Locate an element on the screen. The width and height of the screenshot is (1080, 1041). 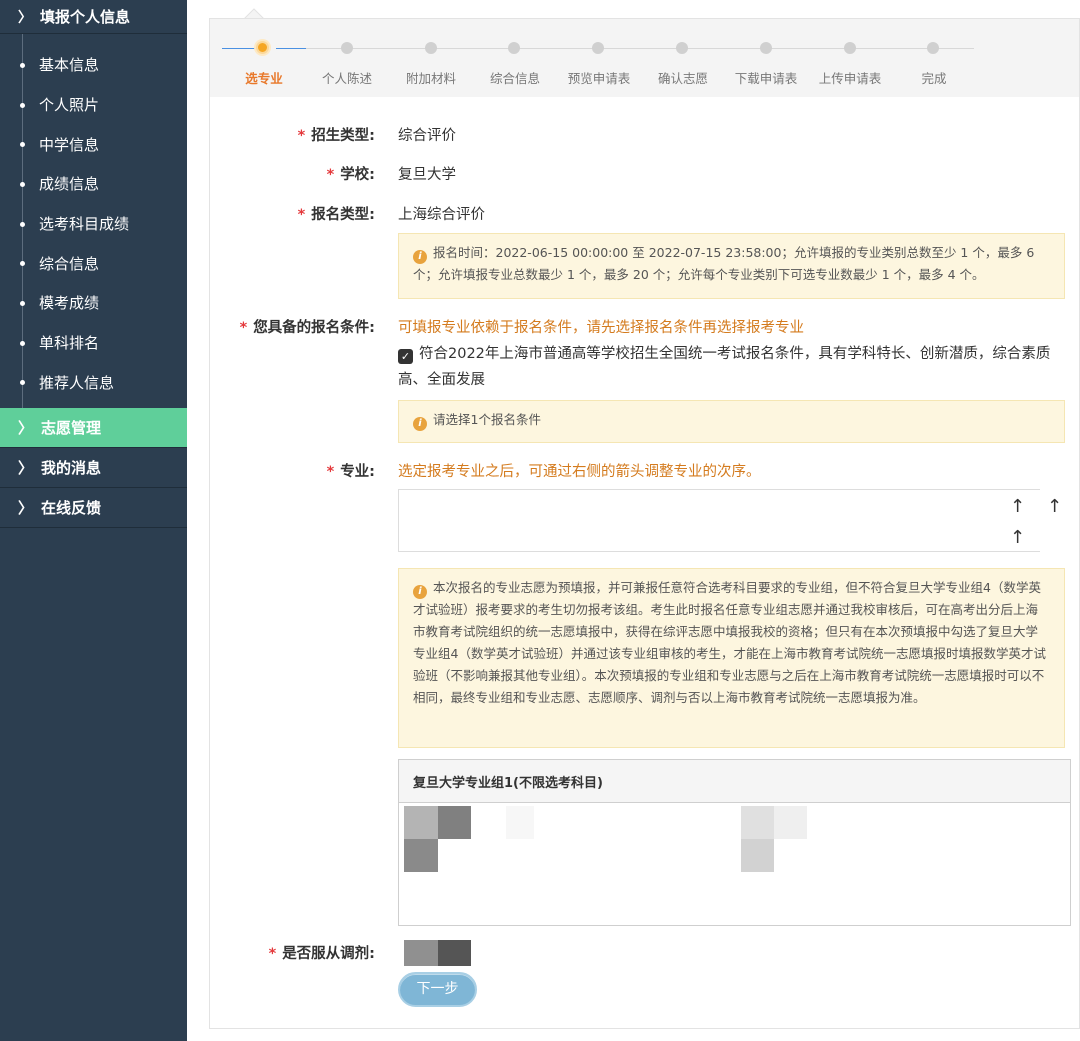
sidebar-section-personal-info: 〉 填报个人信息 is located at coordinates (93, 17).